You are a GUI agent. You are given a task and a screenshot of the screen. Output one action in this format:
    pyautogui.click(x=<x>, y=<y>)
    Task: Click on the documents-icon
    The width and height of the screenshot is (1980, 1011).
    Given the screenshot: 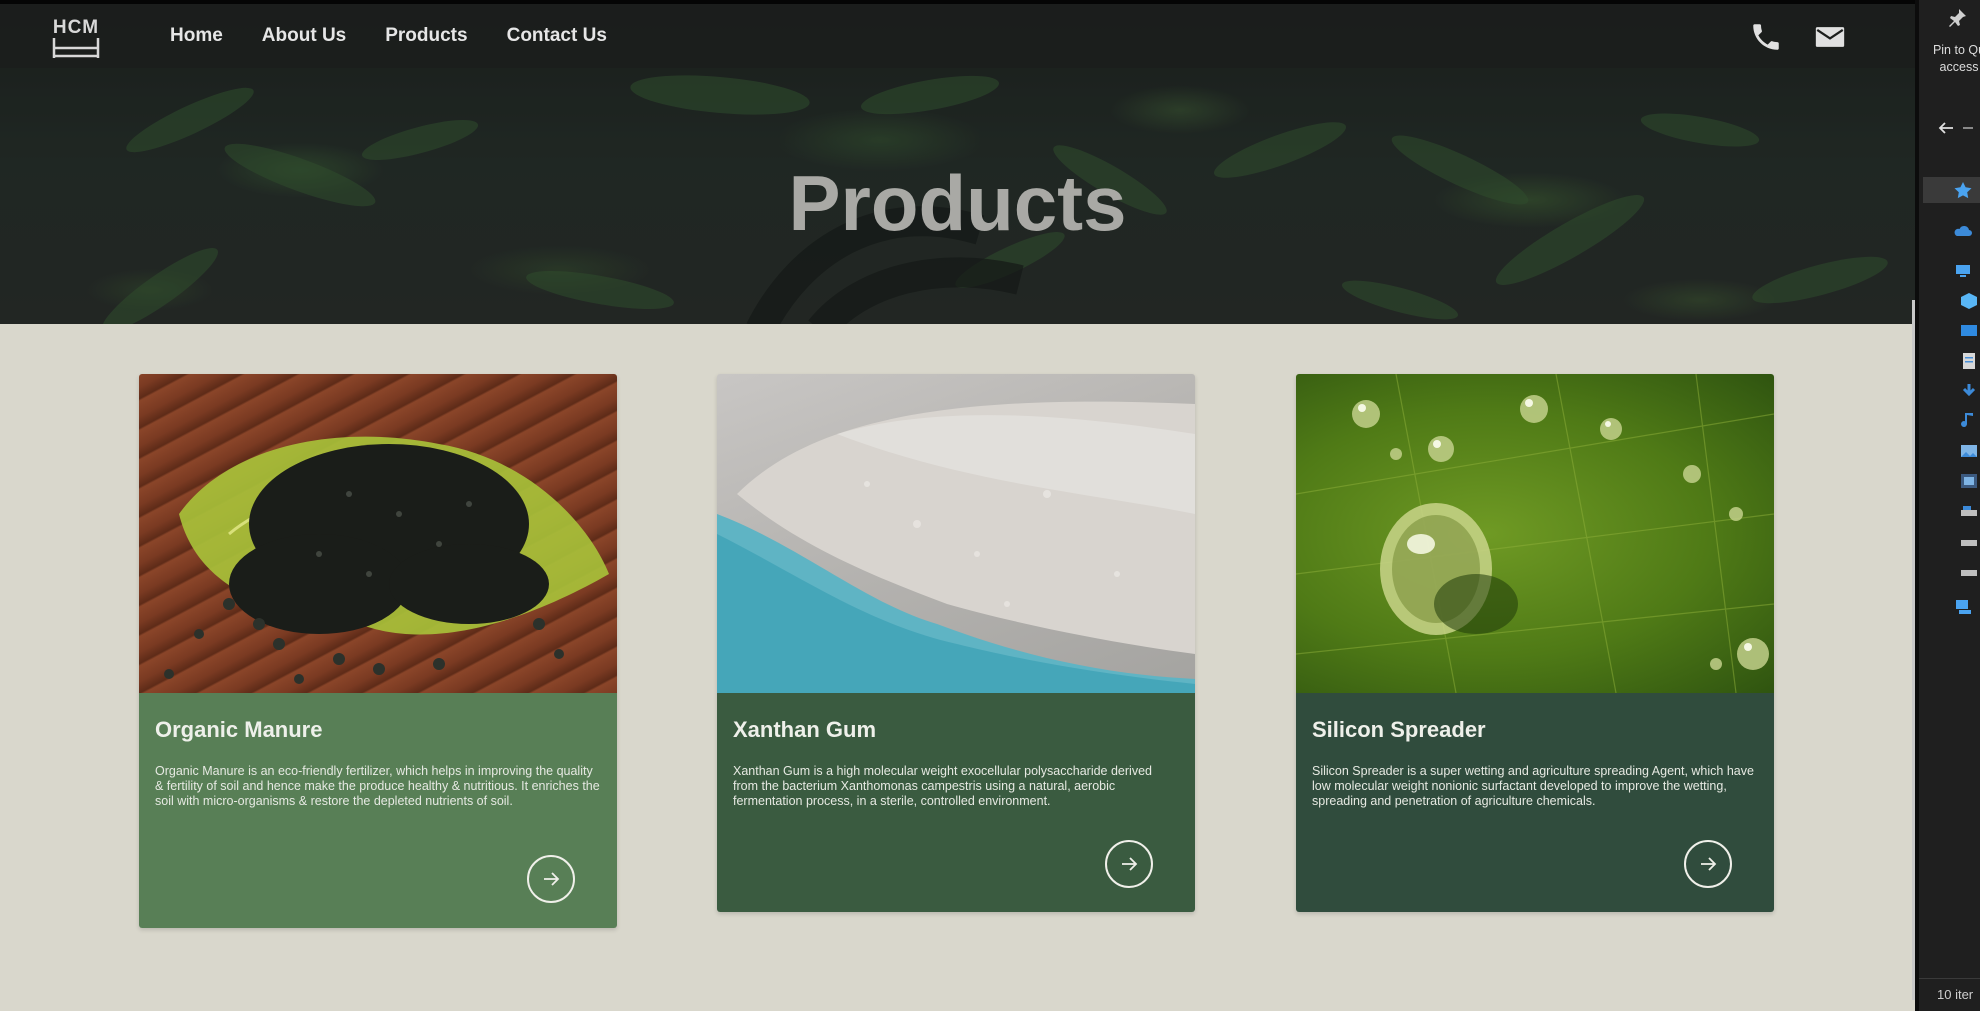 What is the action you would take?
    pyautogui.click(x=1969, y=361)
    